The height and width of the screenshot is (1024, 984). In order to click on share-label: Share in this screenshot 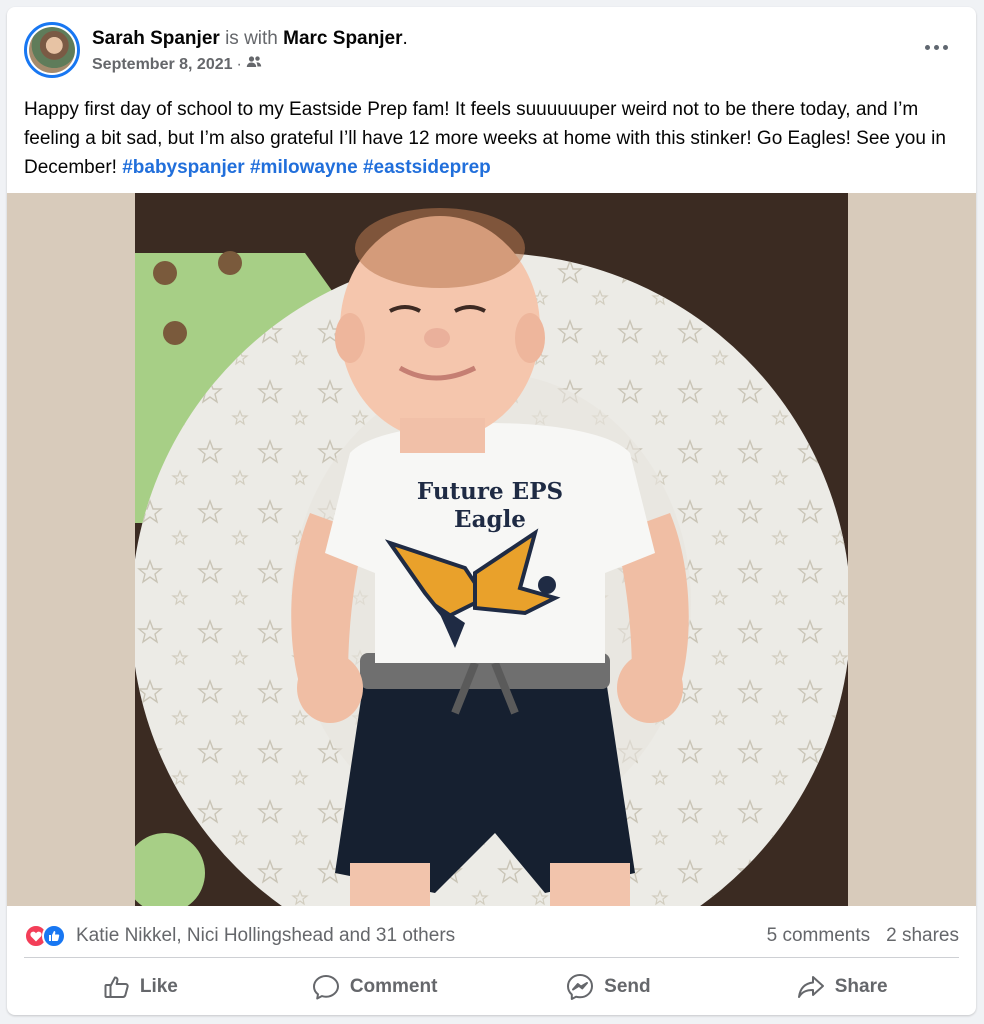, I will do `click(861, 986)`.